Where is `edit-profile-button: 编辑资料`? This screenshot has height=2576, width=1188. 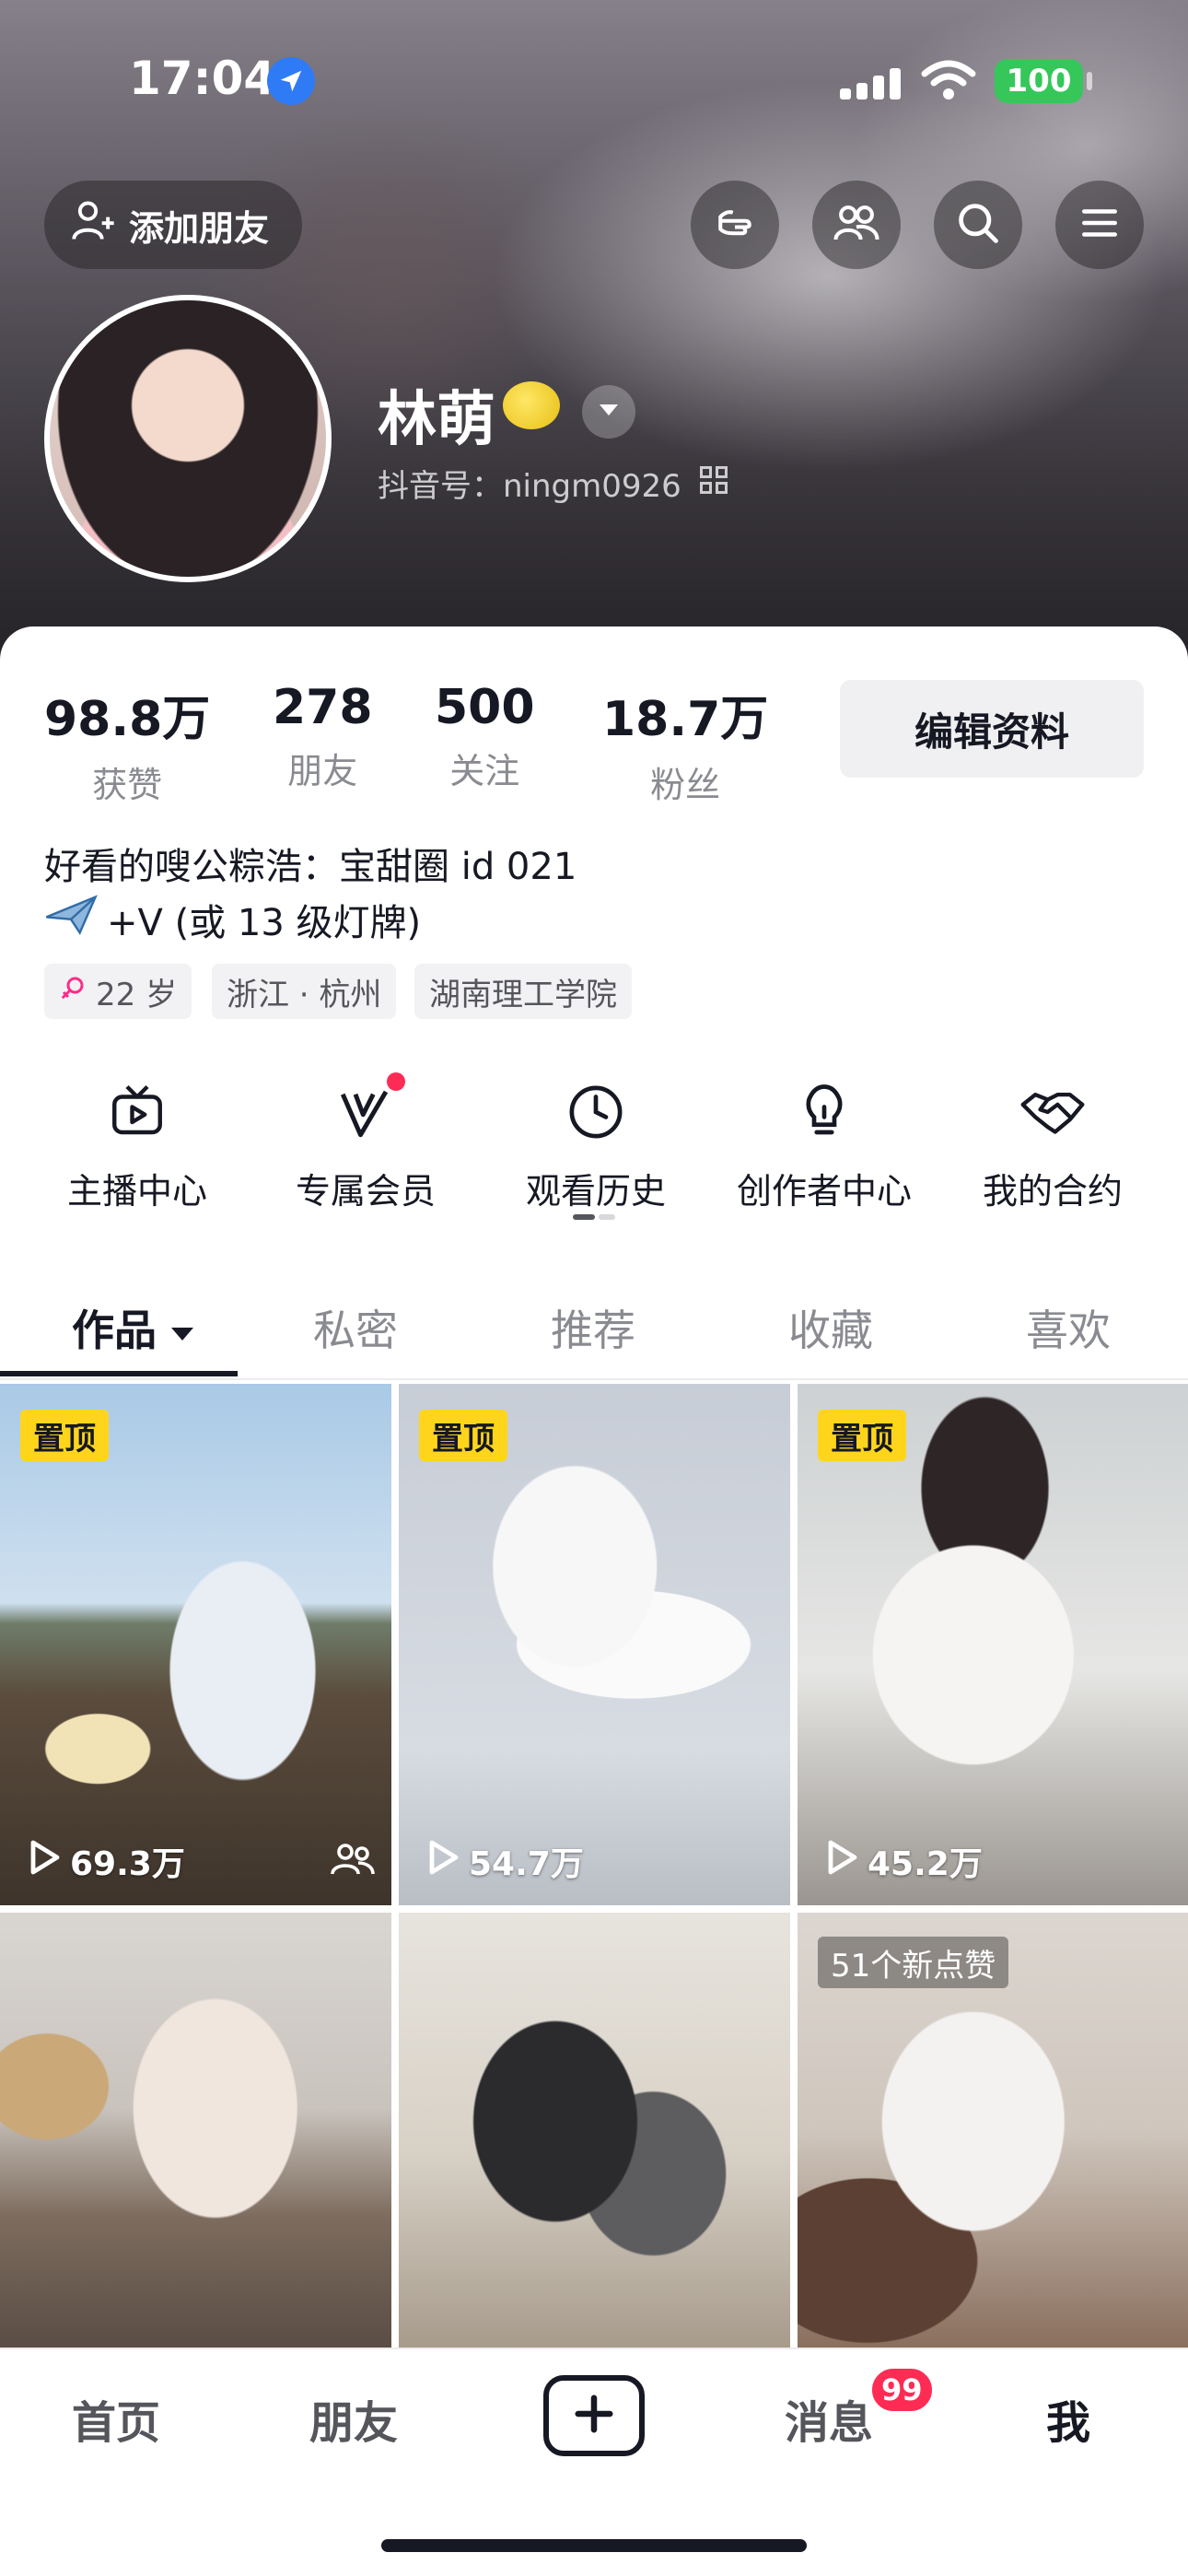 edit-profile-button: 编辑资料 is located at coordinates (992, 729).